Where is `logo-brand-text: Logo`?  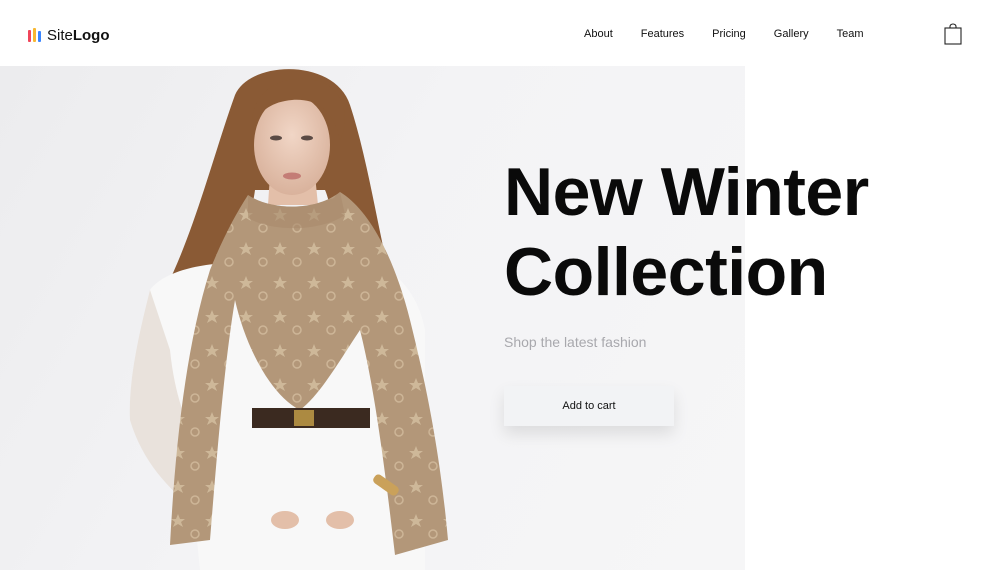 logo-brand-text: Logo is located at coordinates (91, 35).